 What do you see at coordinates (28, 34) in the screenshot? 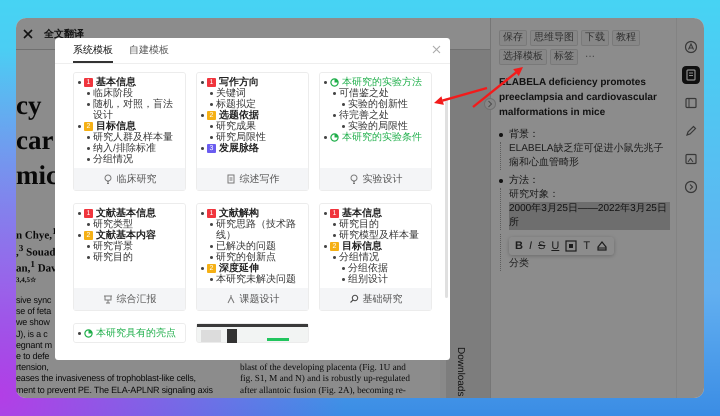
I see `close-icon` at bounding box center [28, 34].